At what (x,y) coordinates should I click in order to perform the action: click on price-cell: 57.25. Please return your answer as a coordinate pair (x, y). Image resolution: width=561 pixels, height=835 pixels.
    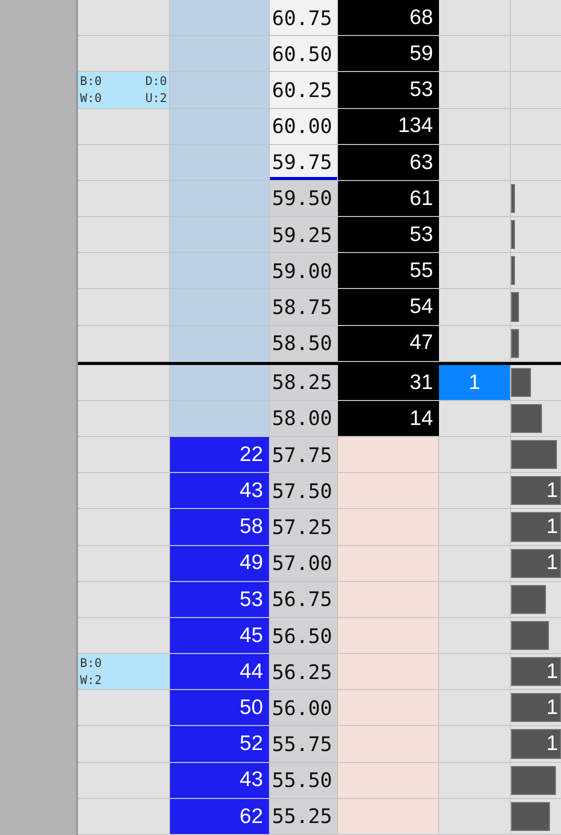
    Looking at the image, I should click on (304, 527).